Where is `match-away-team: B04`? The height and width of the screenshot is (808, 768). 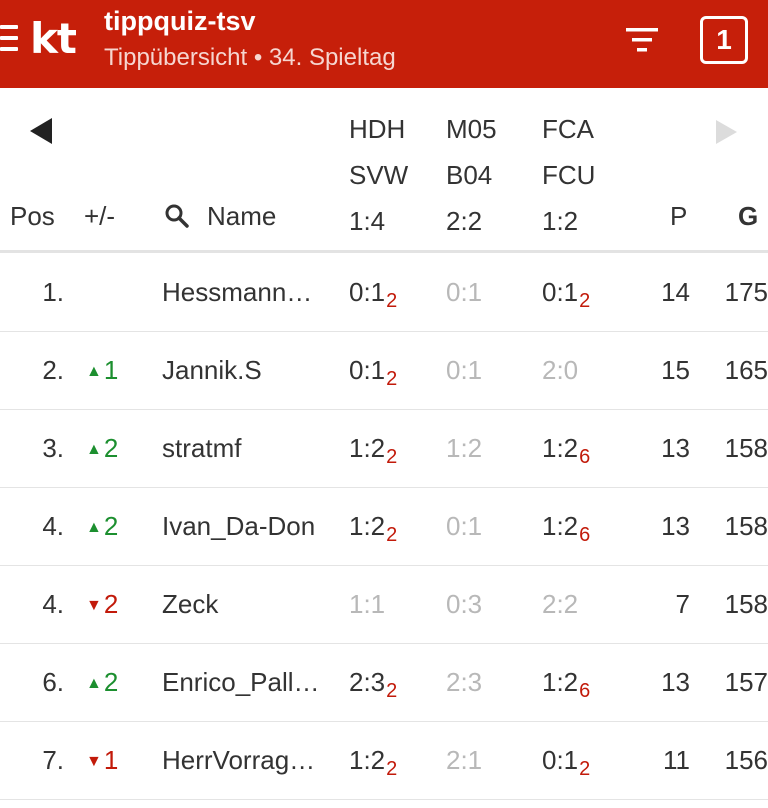
match-away-team: B04 is located at coordinates (469, 175).